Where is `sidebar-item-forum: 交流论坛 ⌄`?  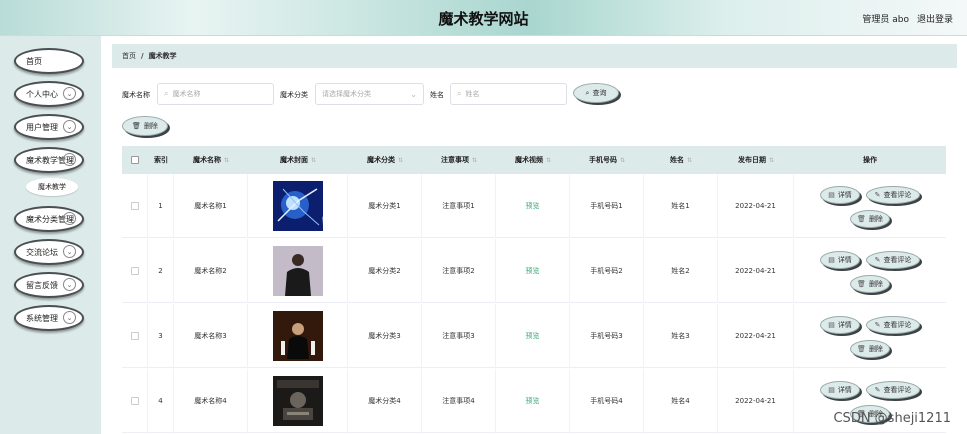 sidebar-item-forum: 交流论坛 ⌄ is located at coordinates (49, 252).